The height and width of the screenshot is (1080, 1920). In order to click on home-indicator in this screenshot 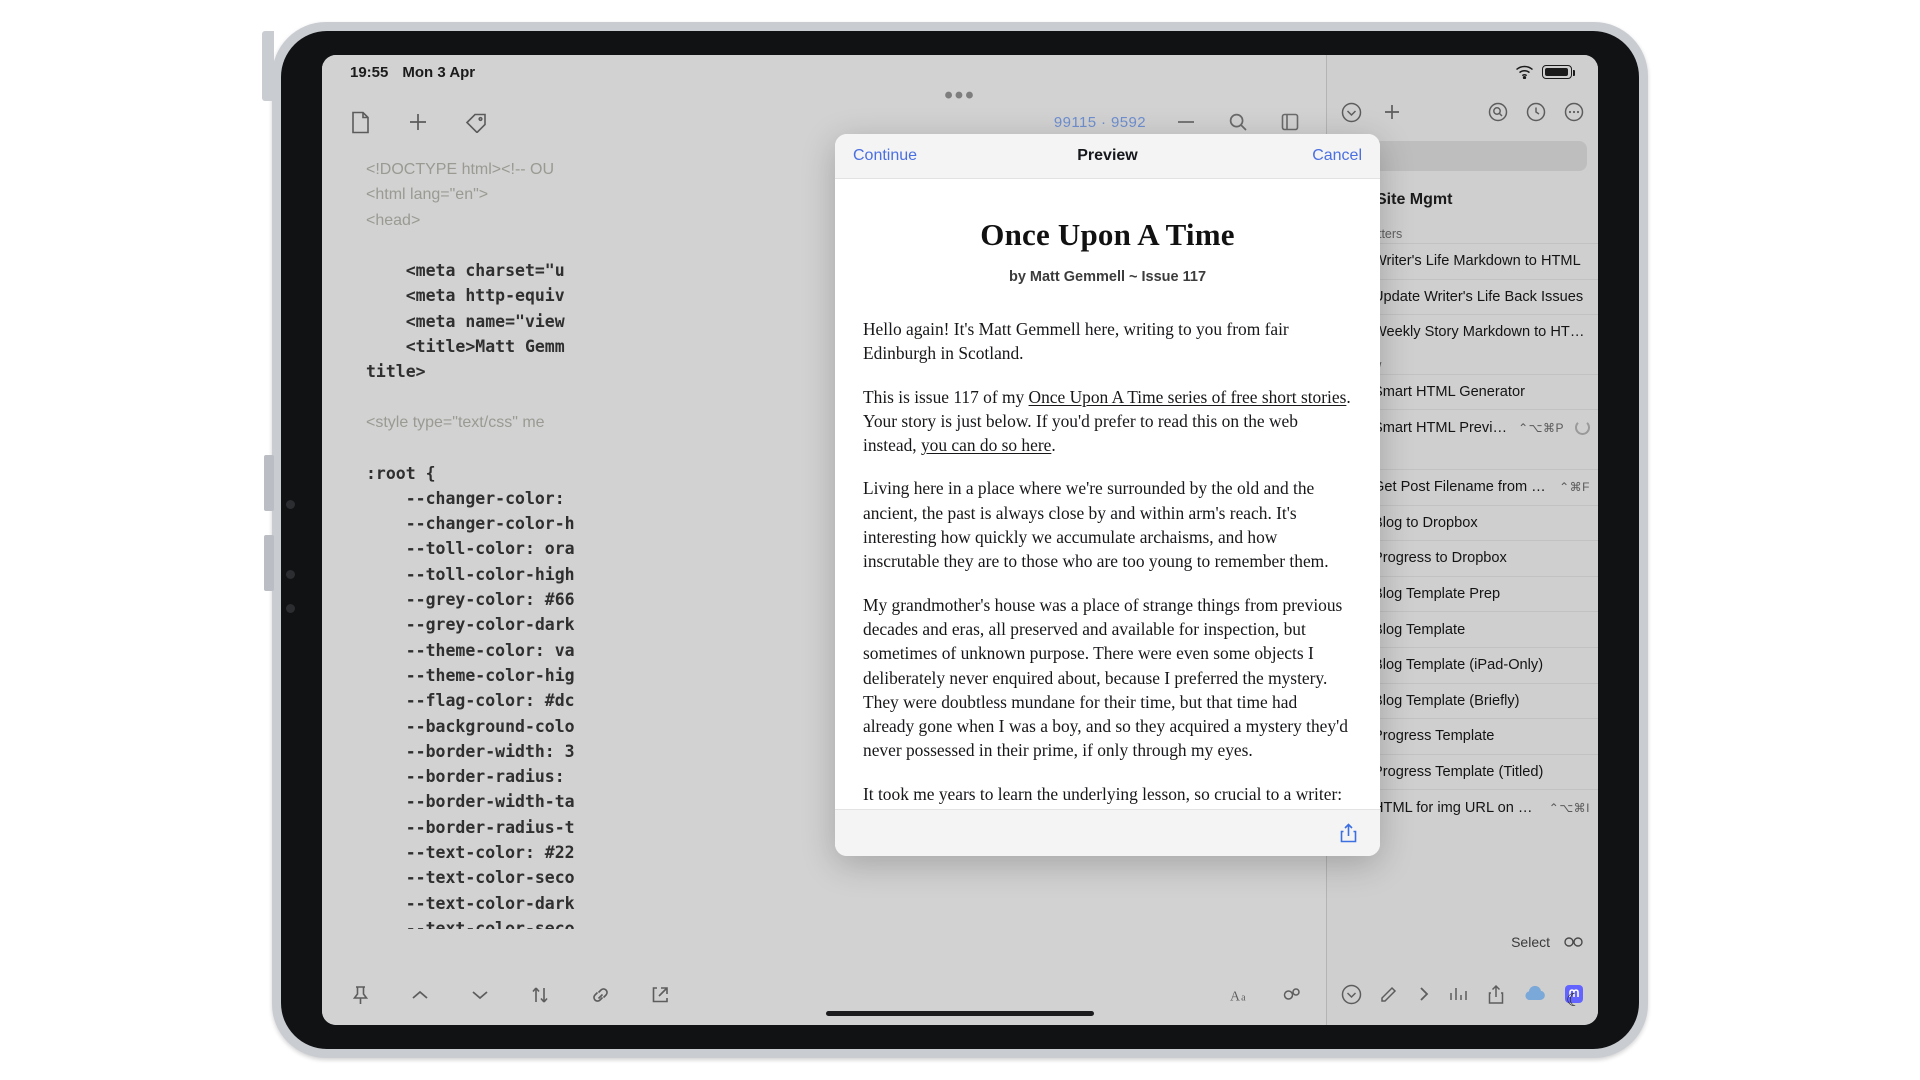, I will do `click(960, 1013)`.